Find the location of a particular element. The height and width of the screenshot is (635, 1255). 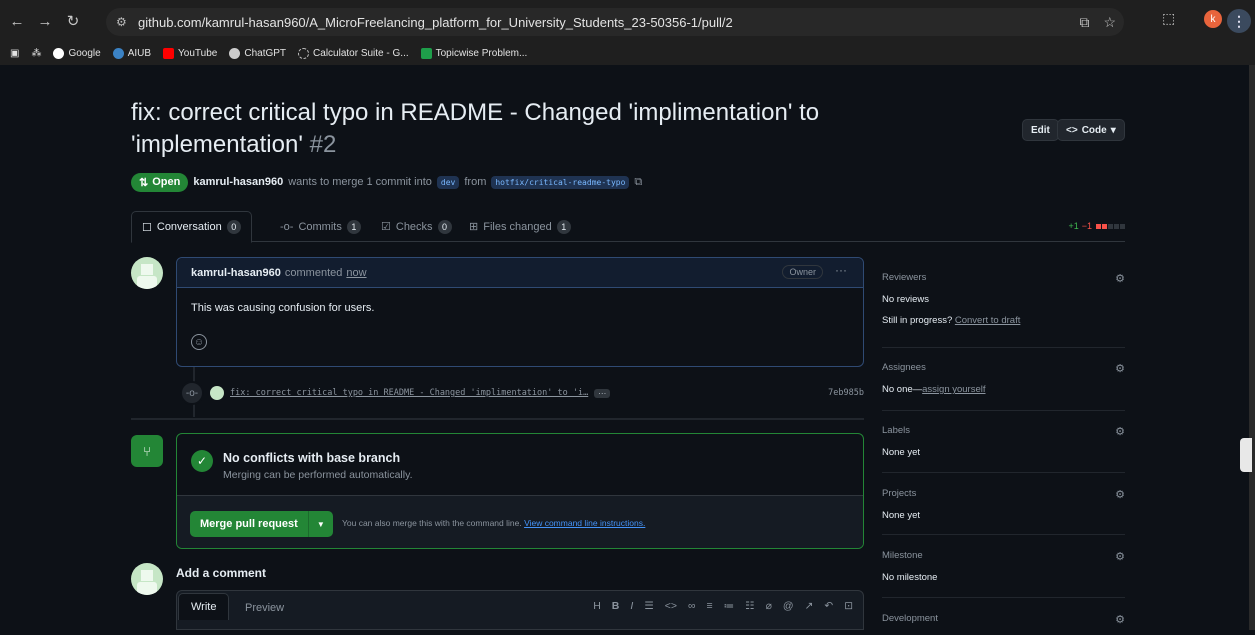

assign-yourself-link: assign yourself is located at coordinates (953, 389).